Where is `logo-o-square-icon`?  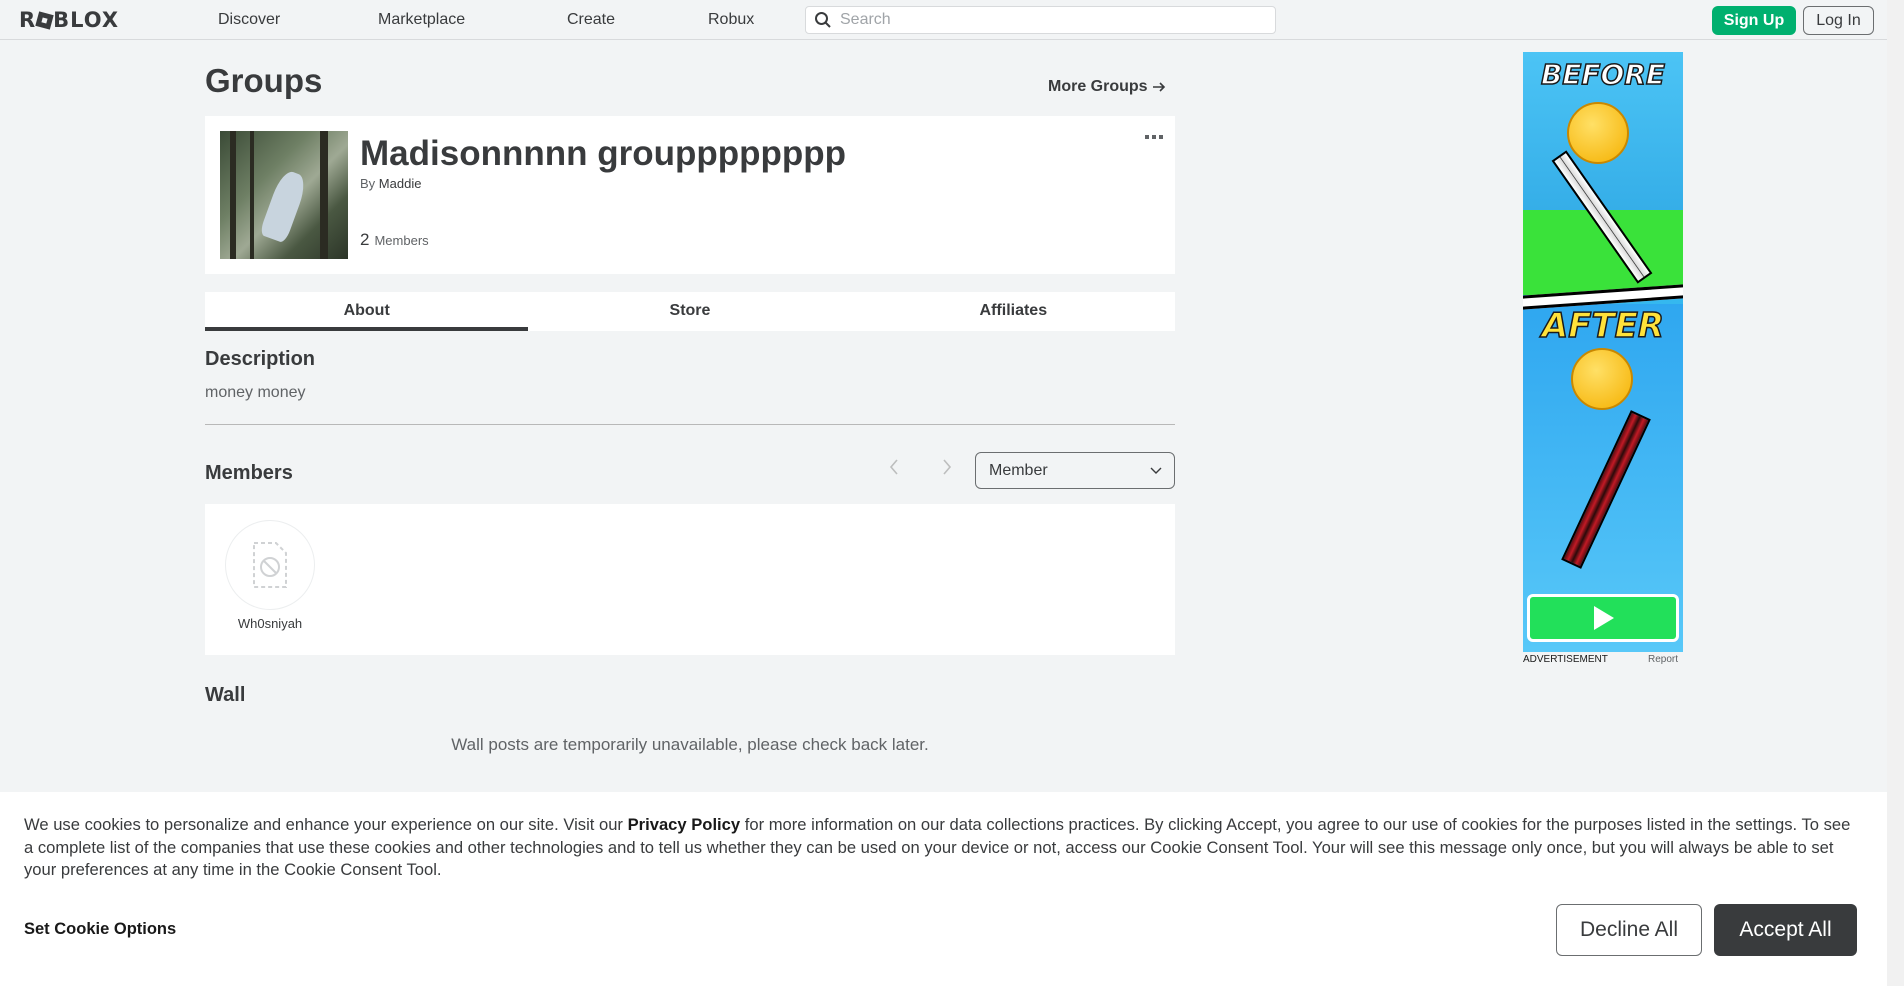 logo-o-square-icon is located at coordinates (44, 20).